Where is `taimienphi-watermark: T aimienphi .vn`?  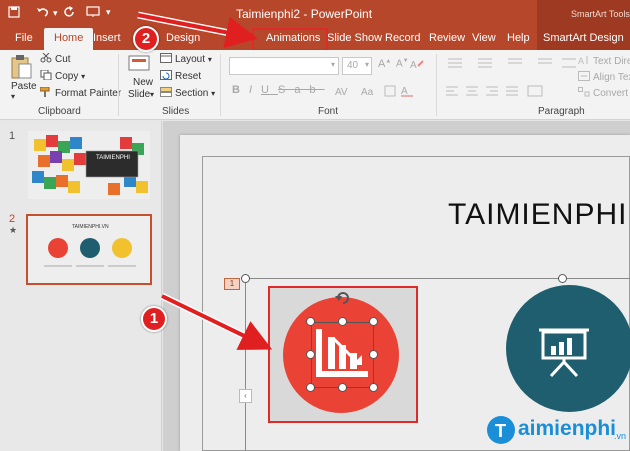
taimienphi-watermark: T aimienphi .vn is located at coordinates (558, 430).